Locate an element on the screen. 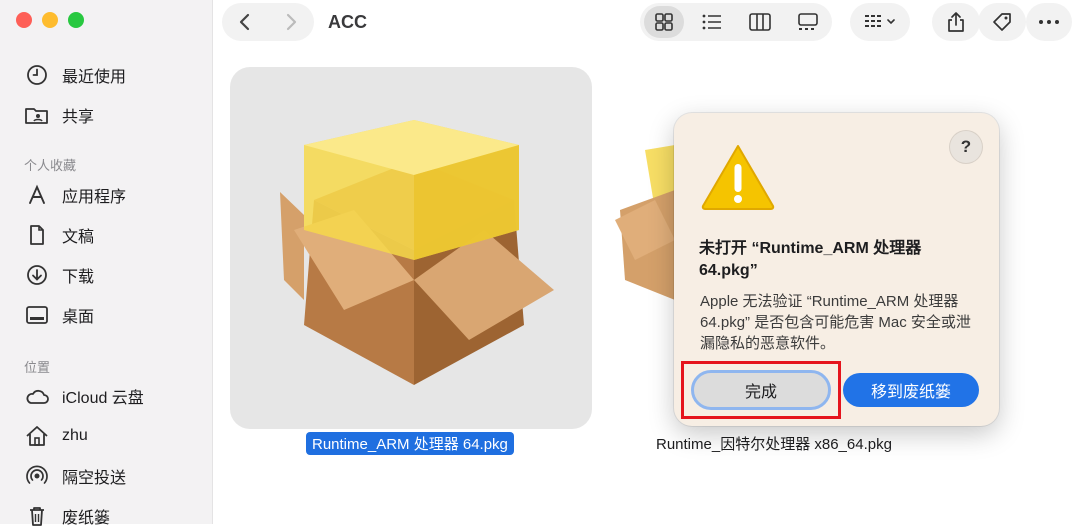  document-icon is located at coordinates (37, 235).